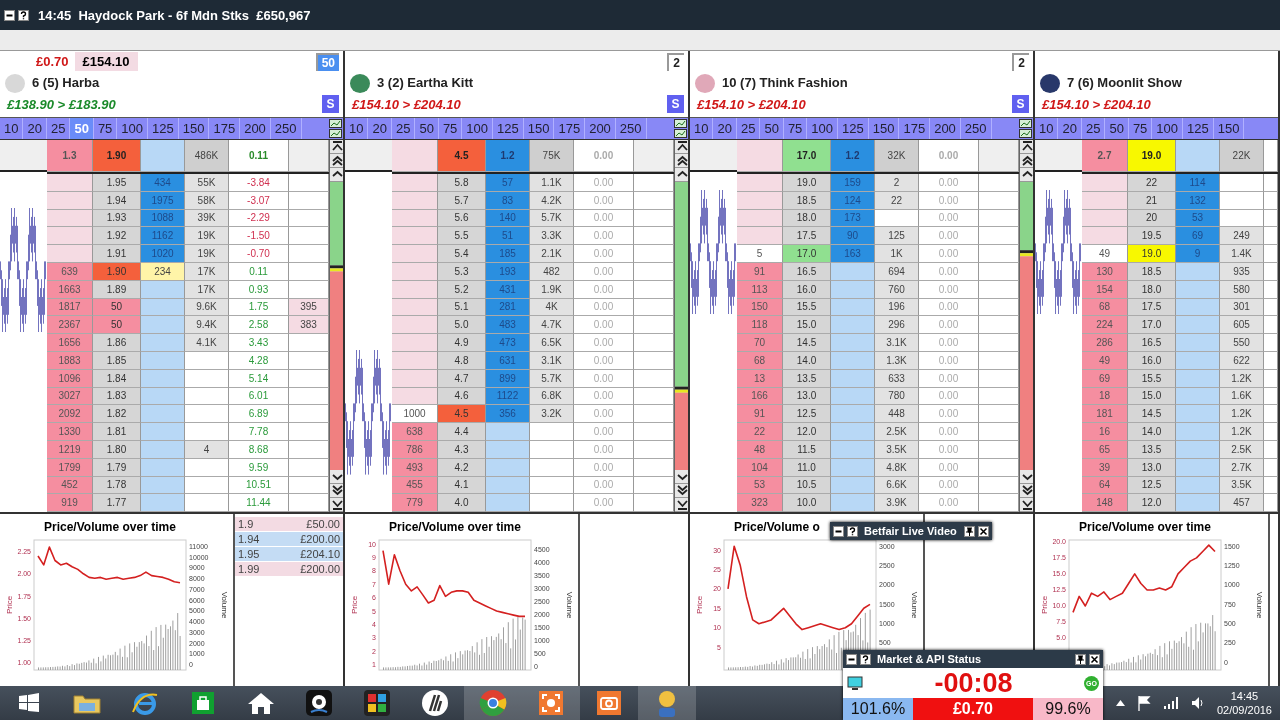  What do you see at coordinates (415, 503) in the screenshot?
I see `lay-volume-cell: 779` at bounding box center [415, 503].